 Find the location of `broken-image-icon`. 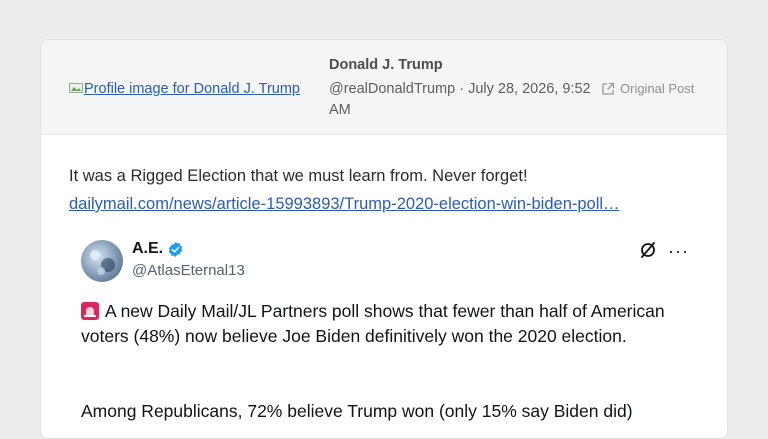

broken-image-icon is located at coordinates (76, 88).